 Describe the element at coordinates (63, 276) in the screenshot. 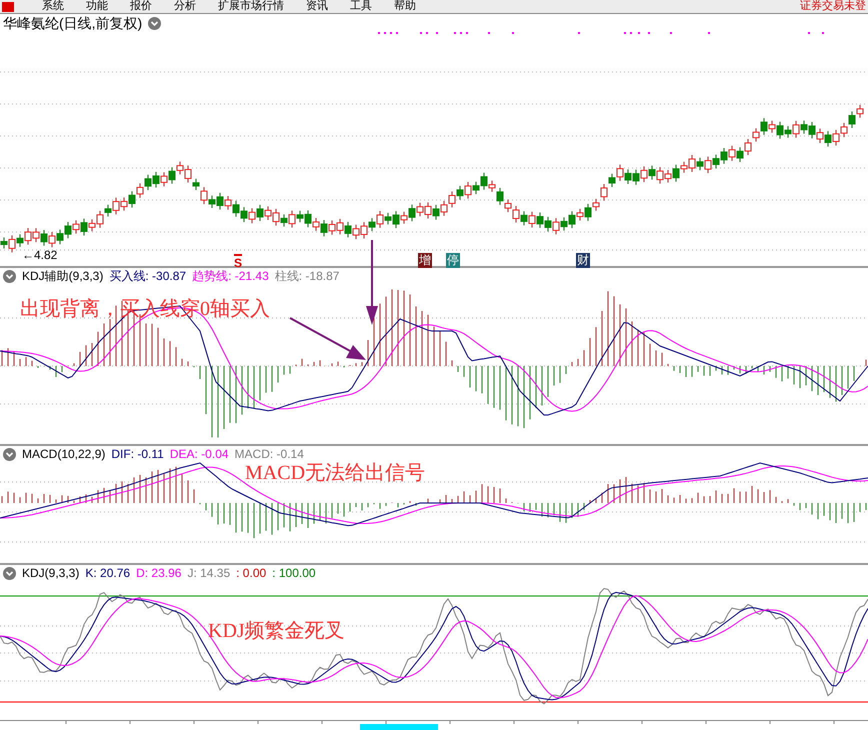

I see `indicator-name: KDJ辅助(9,3,3)` at that location.